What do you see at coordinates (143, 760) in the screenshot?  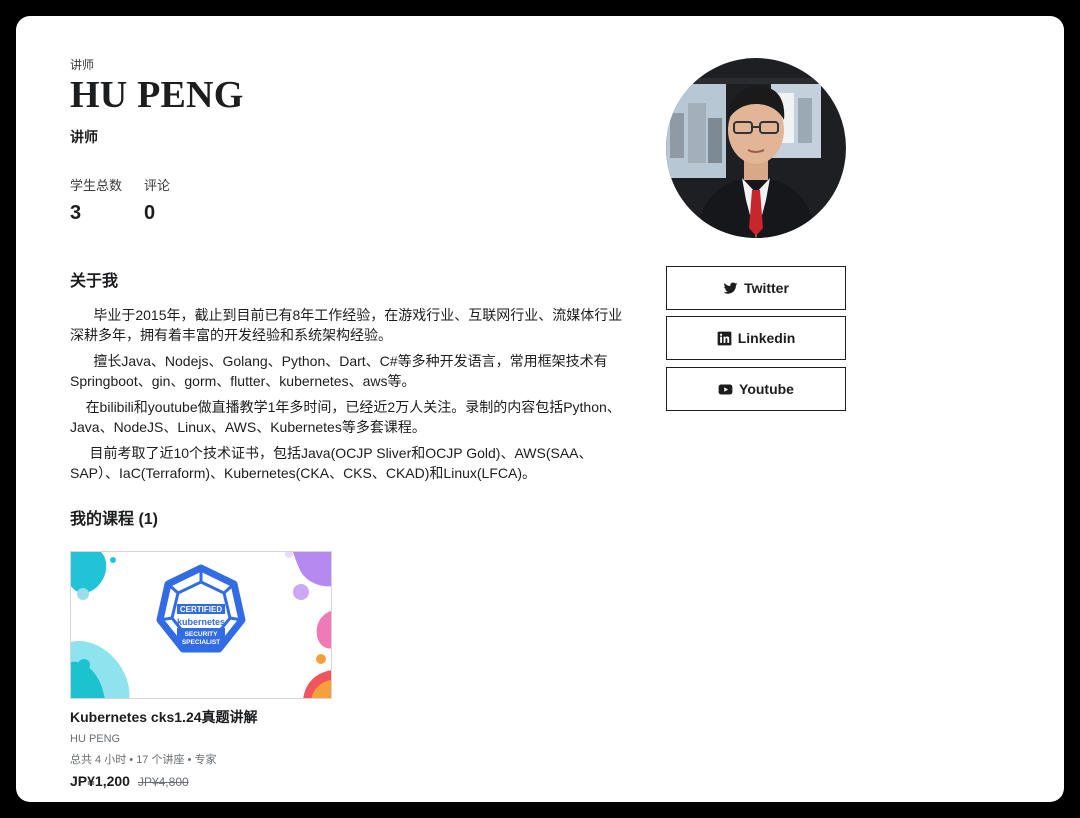 I see `course-meta: 总共 4 小时 • 17 个讲座 • 专家` at bounding box center [143, 760].